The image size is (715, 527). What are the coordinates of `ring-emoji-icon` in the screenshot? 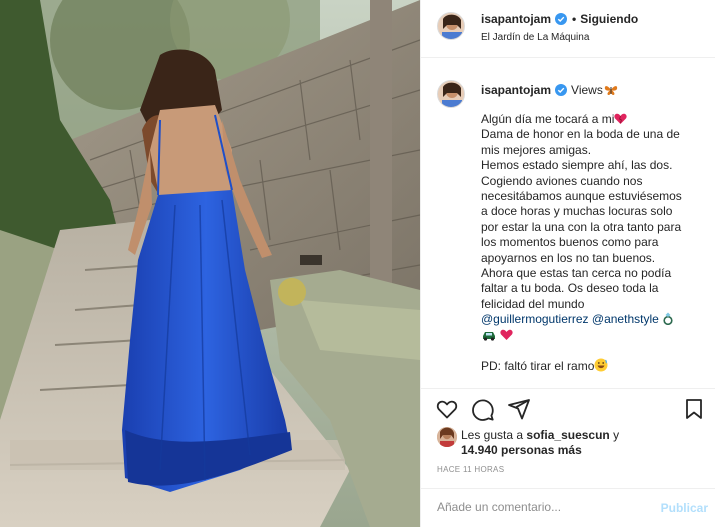 It's located at (668, 319).